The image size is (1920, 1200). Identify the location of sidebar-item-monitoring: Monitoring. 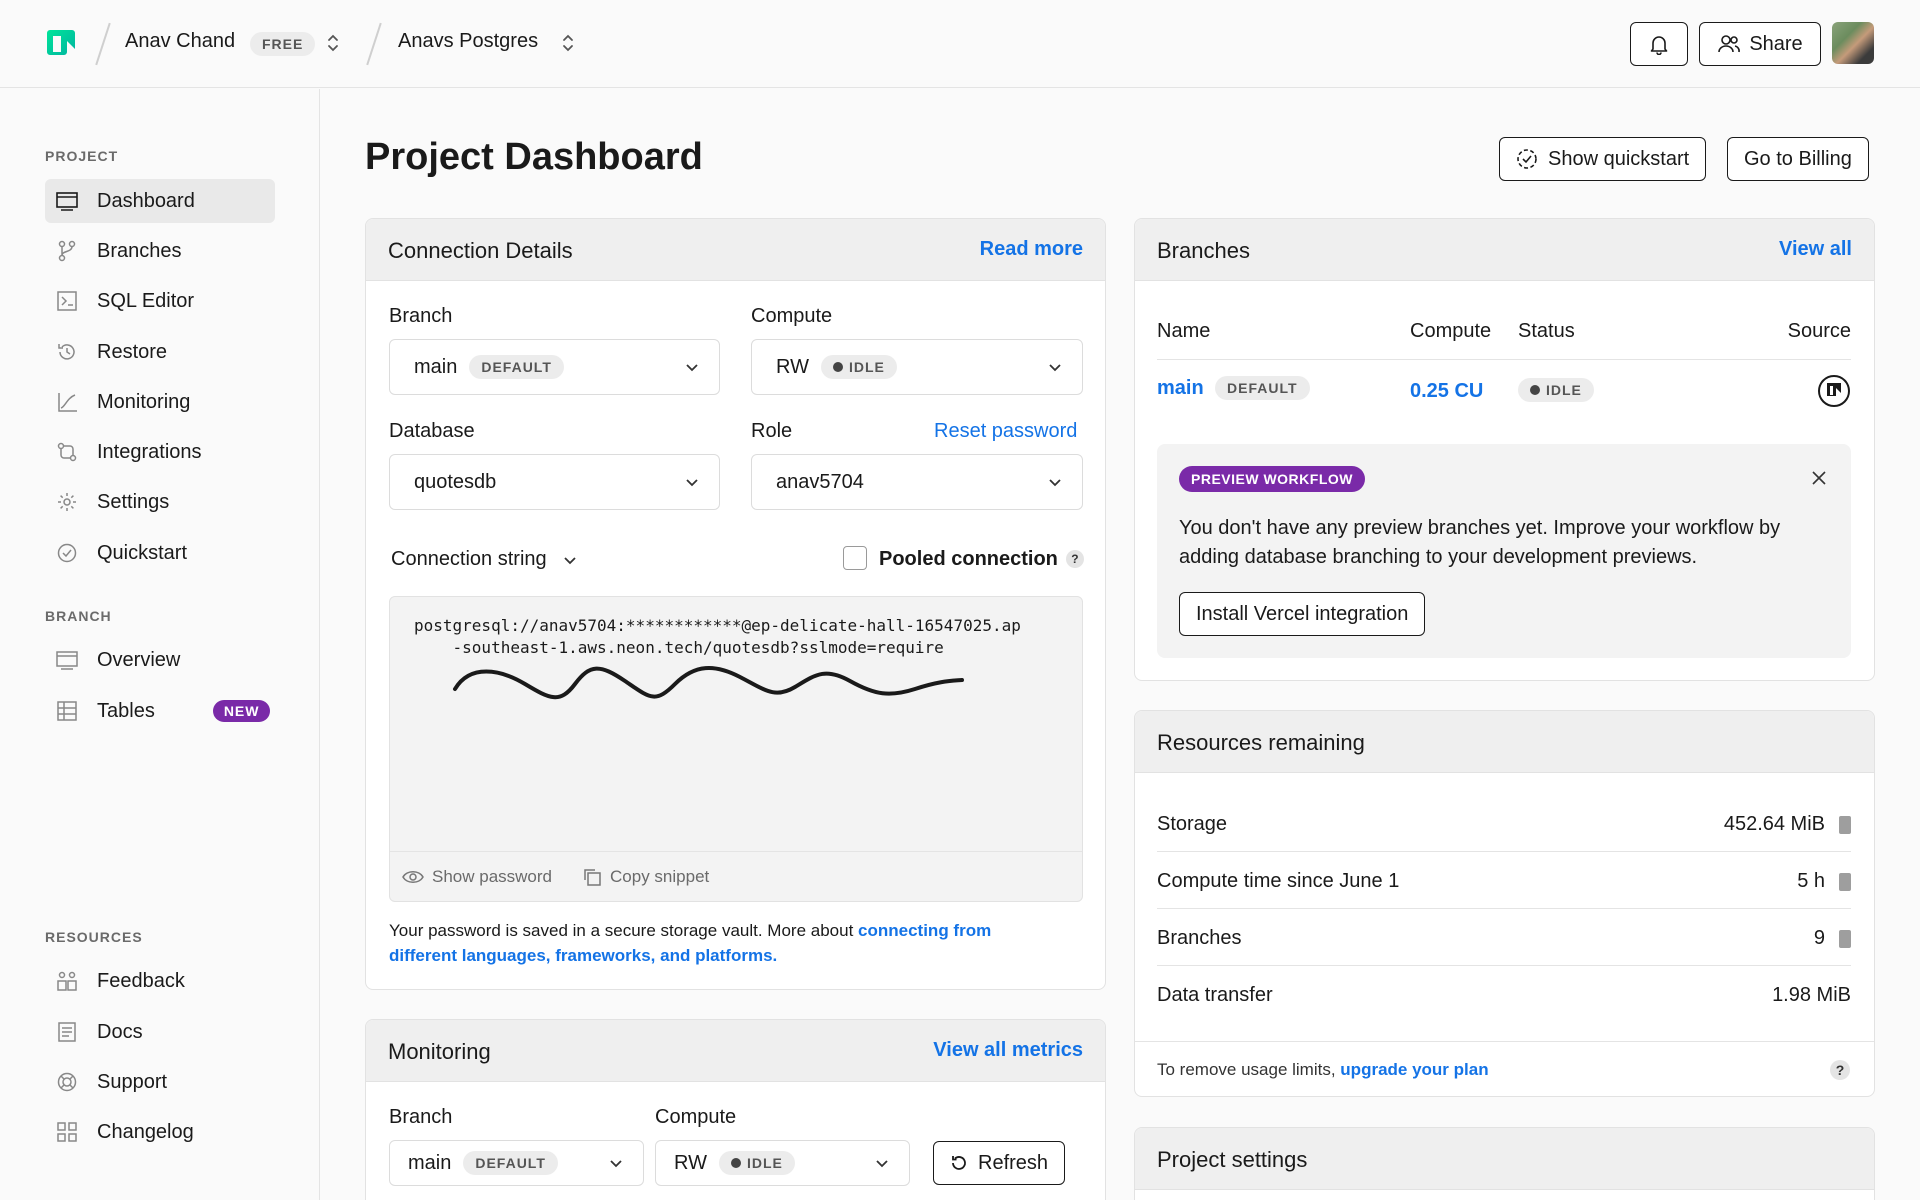
(160, 402).